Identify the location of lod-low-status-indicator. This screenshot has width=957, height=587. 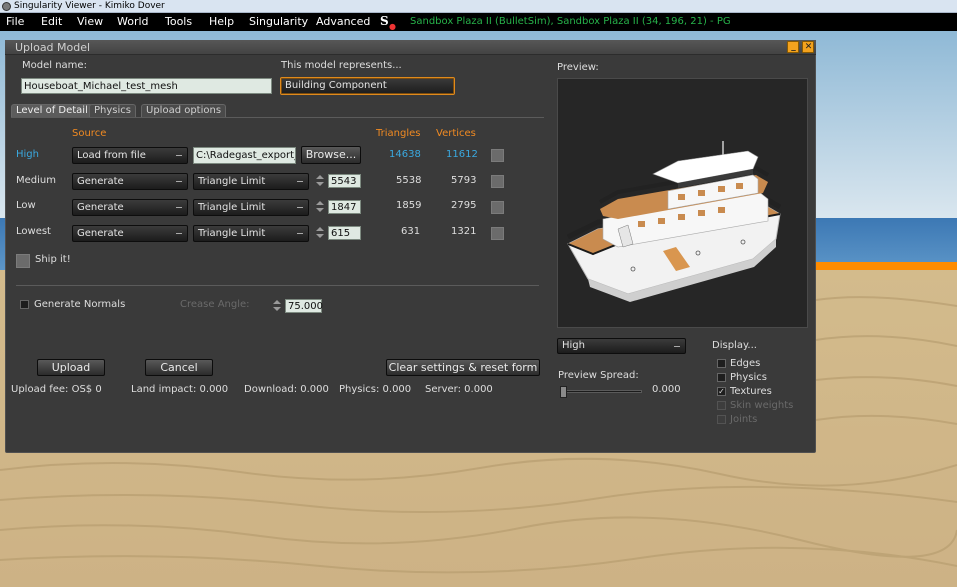
(497, 207).